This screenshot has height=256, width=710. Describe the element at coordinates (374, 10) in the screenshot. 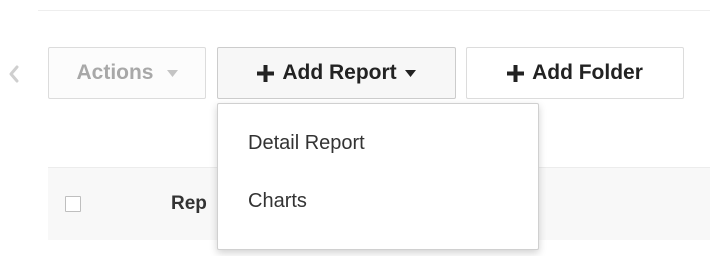

I see `top-divider` at that location.